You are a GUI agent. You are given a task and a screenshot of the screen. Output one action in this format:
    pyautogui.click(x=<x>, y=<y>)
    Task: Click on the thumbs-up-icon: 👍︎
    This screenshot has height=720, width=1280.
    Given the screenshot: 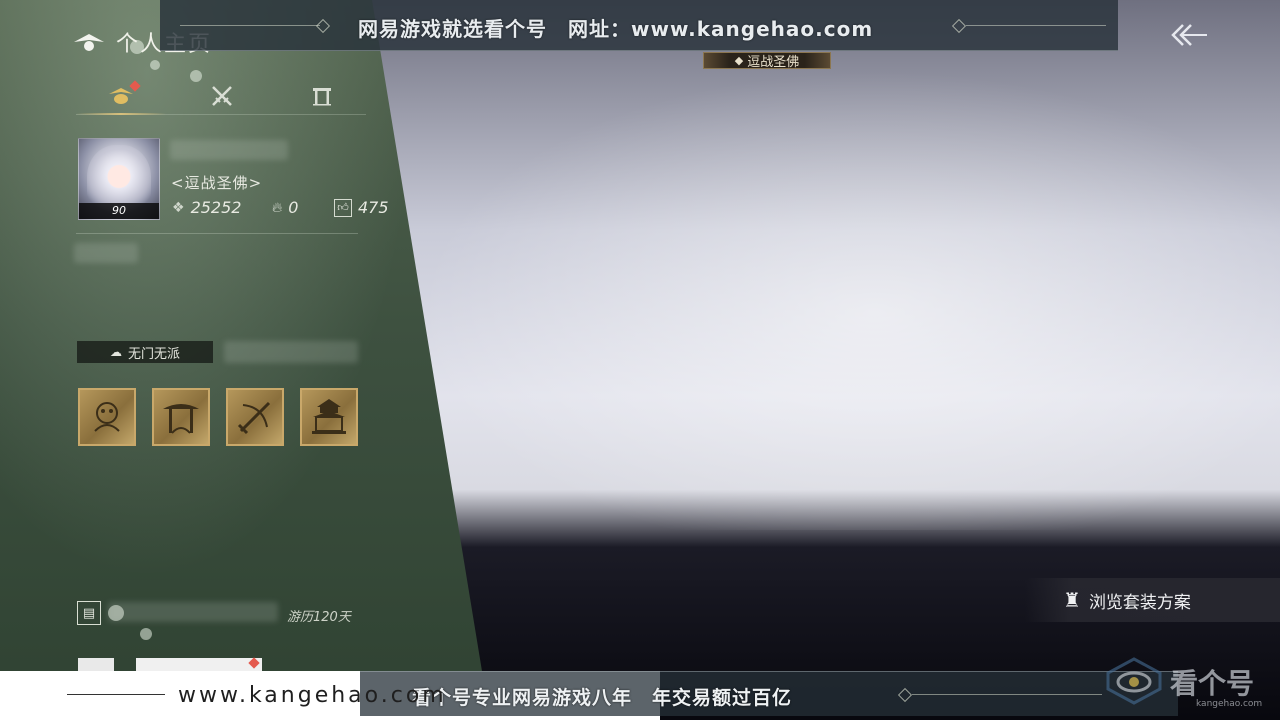 What is the action you would take?
    pyautogui.click(x=343, y=207)
    